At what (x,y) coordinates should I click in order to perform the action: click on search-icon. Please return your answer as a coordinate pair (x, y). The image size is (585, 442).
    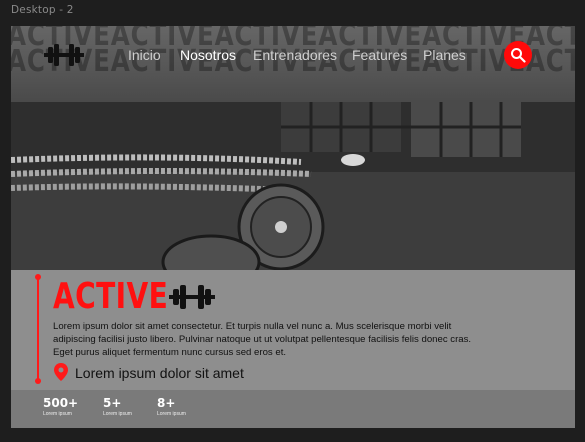
    Looking at the image, I should click on (518, 55).